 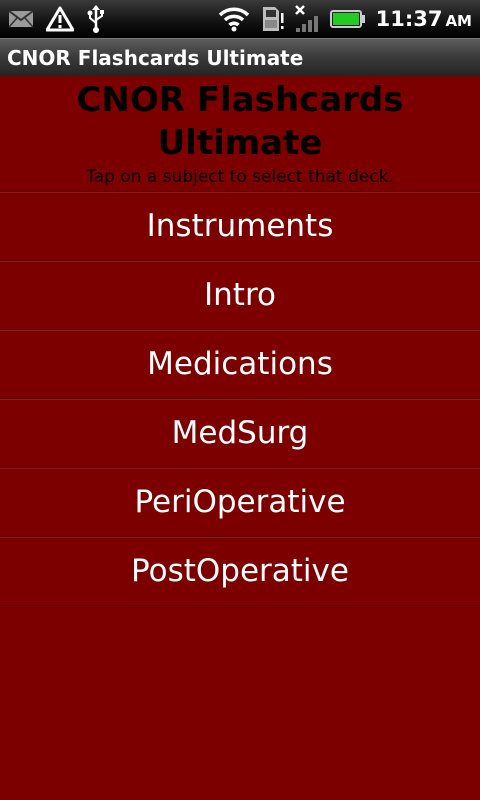 What do you see at coordinates (347, 19) in the screenshot?
I see `battery-icon` at bounding box center [347, 19].